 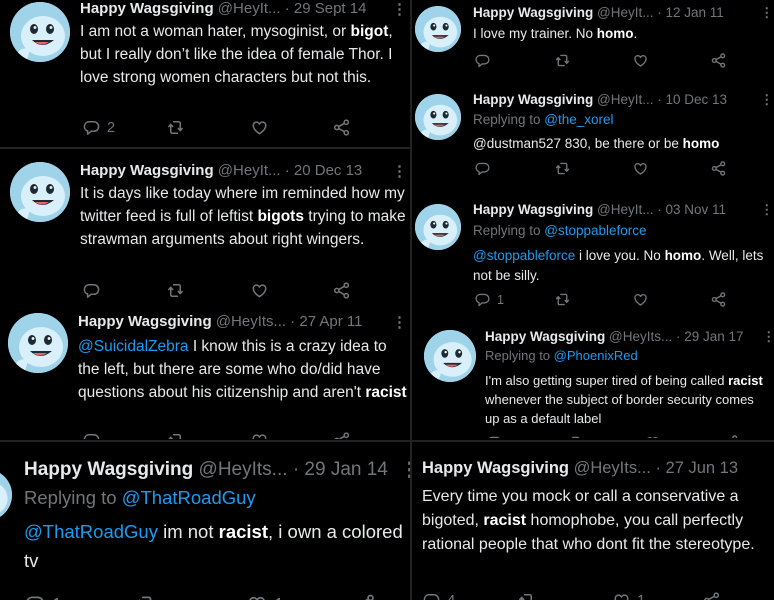 What do you see at coordinates (691, 209) in the screenshot?
I see `tweet-date: · 03 Nov 11` at bounding box center [691, 209].